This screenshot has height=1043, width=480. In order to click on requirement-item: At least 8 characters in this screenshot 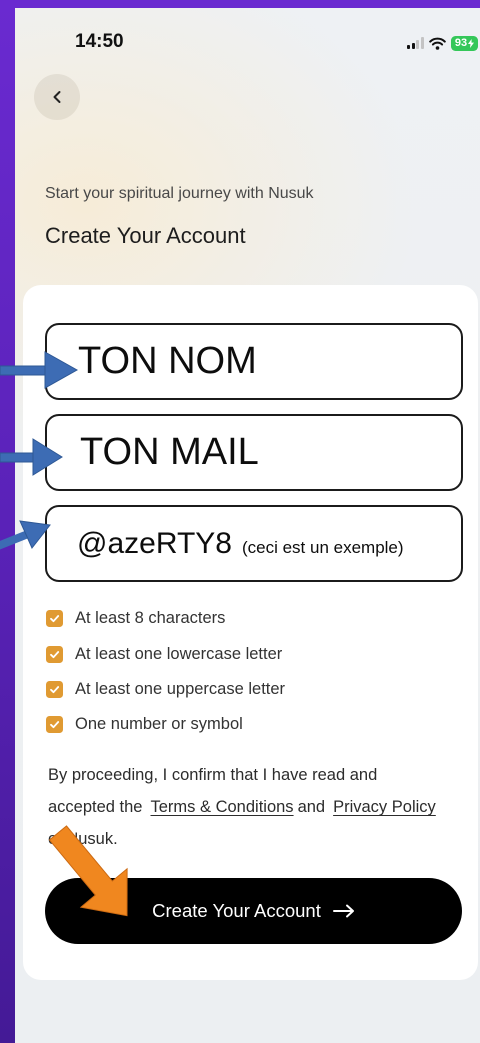, I will do `click(135, 618)`.